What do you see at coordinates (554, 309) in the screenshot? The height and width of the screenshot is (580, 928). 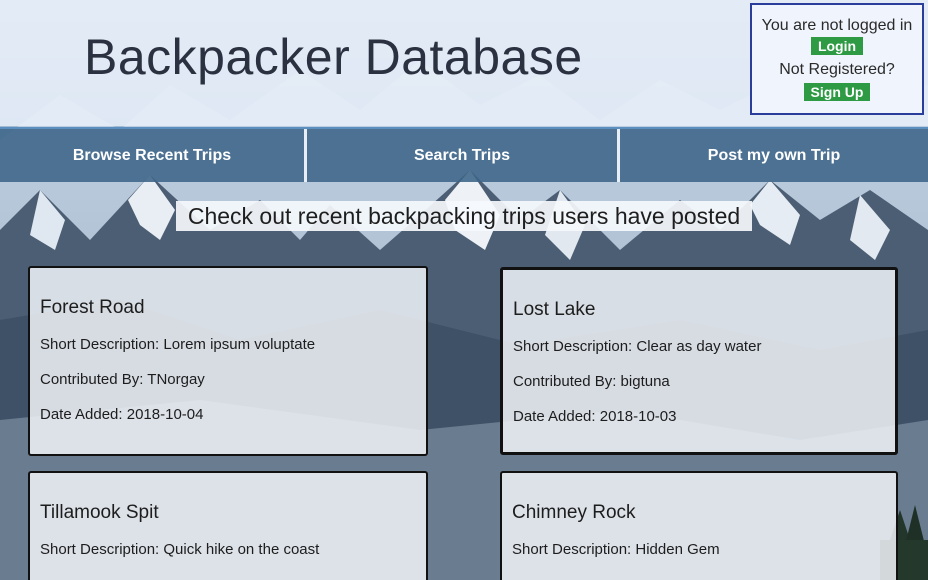 I see `trip-title: Lost Lake` at bounding box center [554, 309].